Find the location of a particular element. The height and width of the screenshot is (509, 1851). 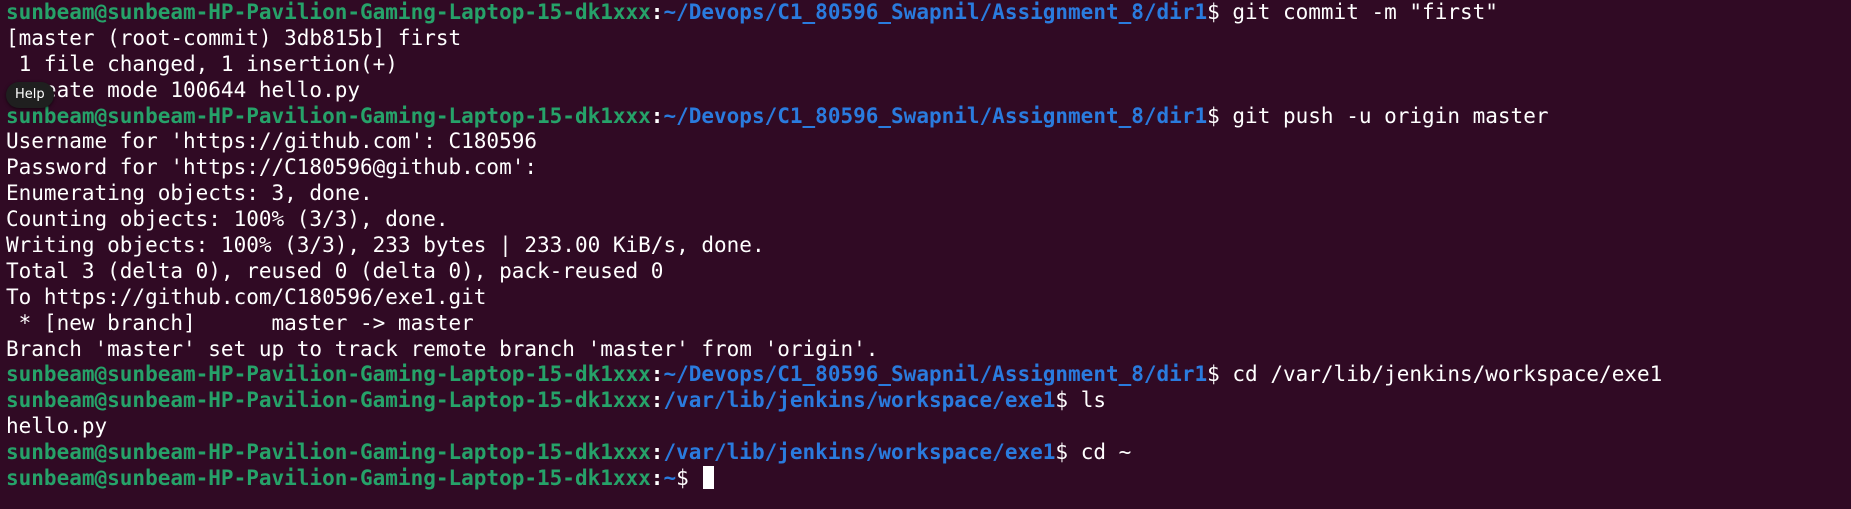

command-text: ls is located at coordinates (1093, 400).